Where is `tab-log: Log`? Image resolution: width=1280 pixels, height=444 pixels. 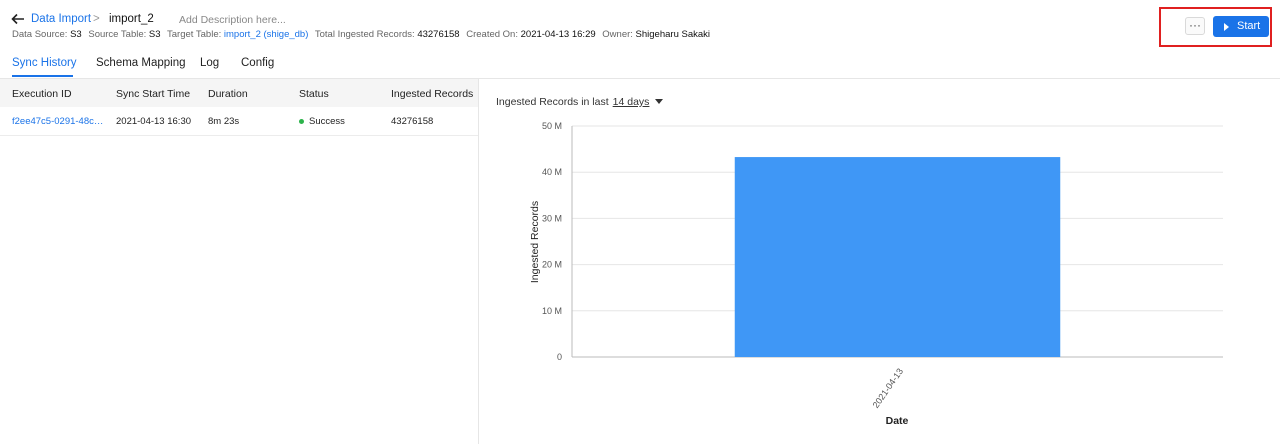
tab-log: Log is located at coordinates (209, 63).